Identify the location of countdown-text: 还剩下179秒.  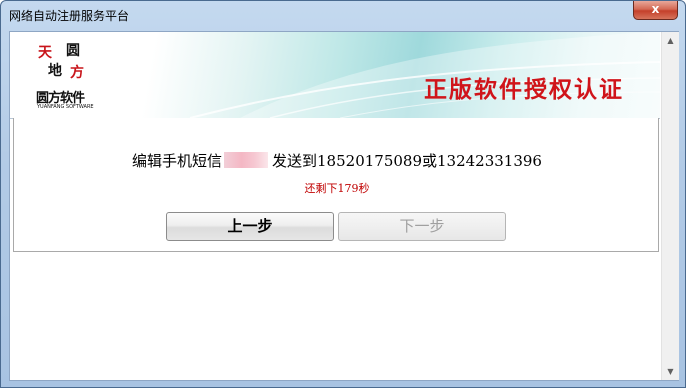
(337, 188).